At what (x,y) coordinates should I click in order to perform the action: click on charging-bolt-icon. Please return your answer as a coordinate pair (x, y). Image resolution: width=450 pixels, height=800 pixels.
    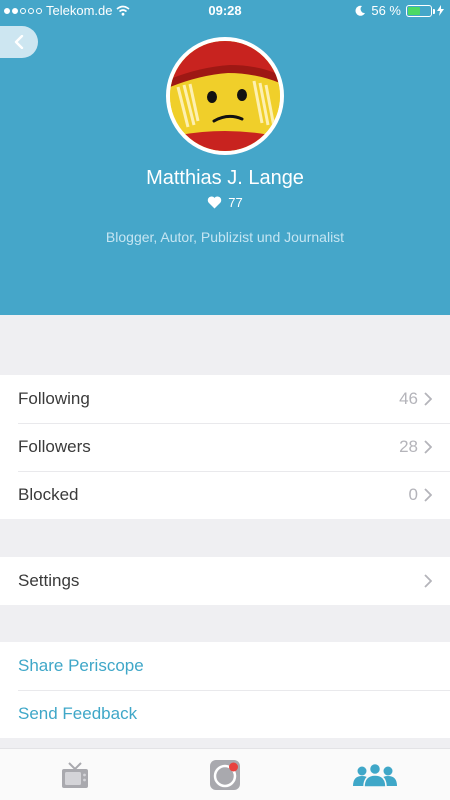
    Looking at the image, I should click on (440, 10).